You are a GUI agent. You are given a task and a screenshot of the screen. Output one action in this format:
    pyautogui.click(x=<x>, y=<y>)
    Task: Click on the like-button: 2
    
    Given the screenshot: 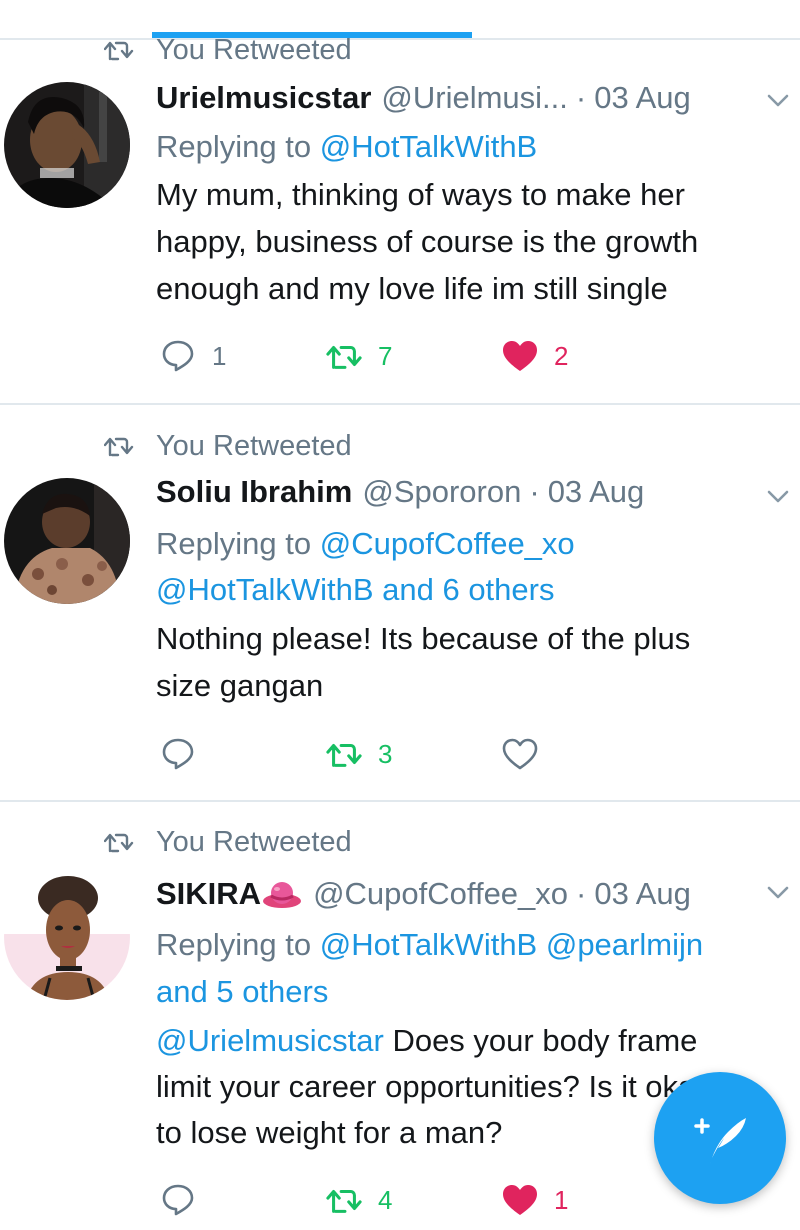 What is the action you would take?
    pyautogui.click(x=535, y=356)
    